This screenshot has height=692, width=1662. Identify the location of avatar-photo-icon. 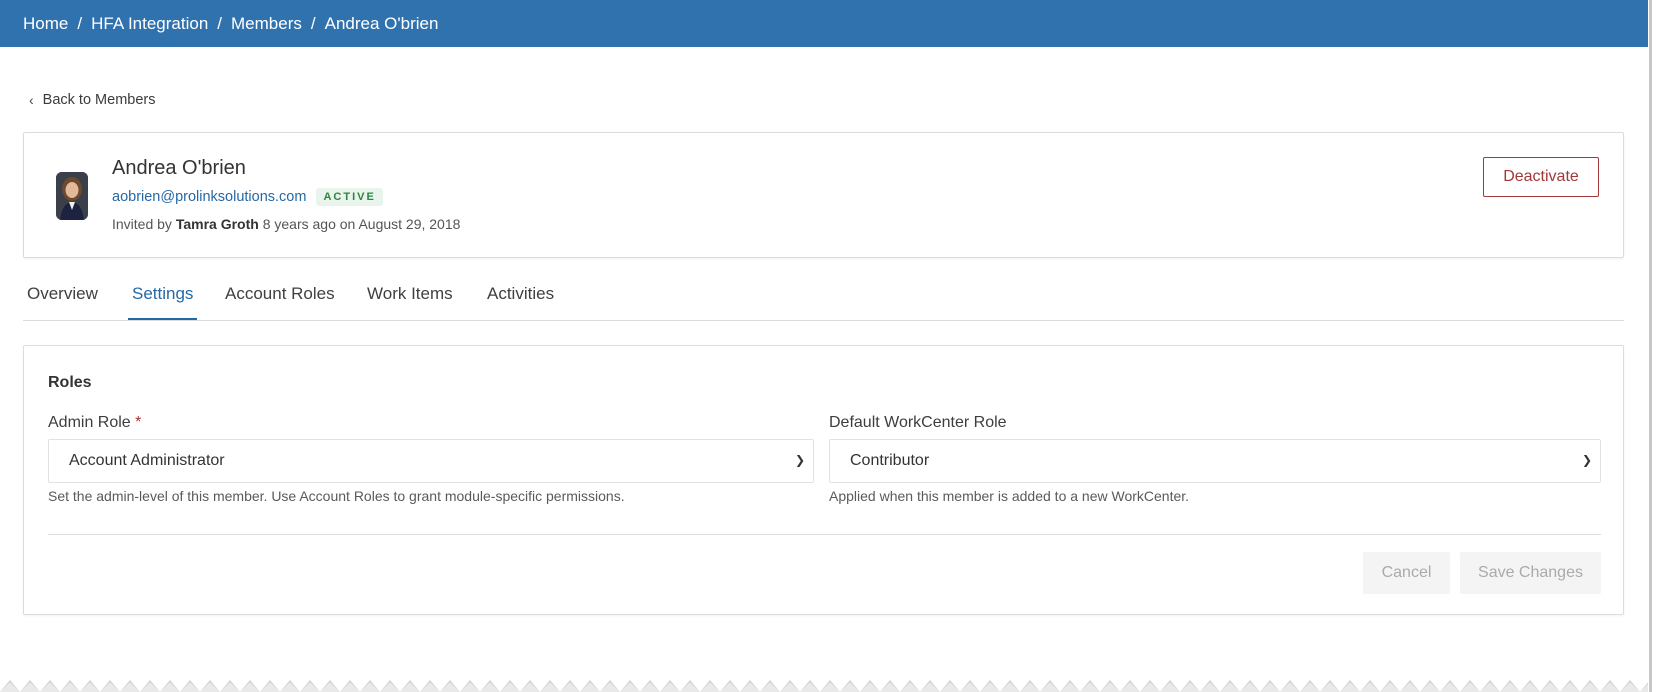
(72, 196).